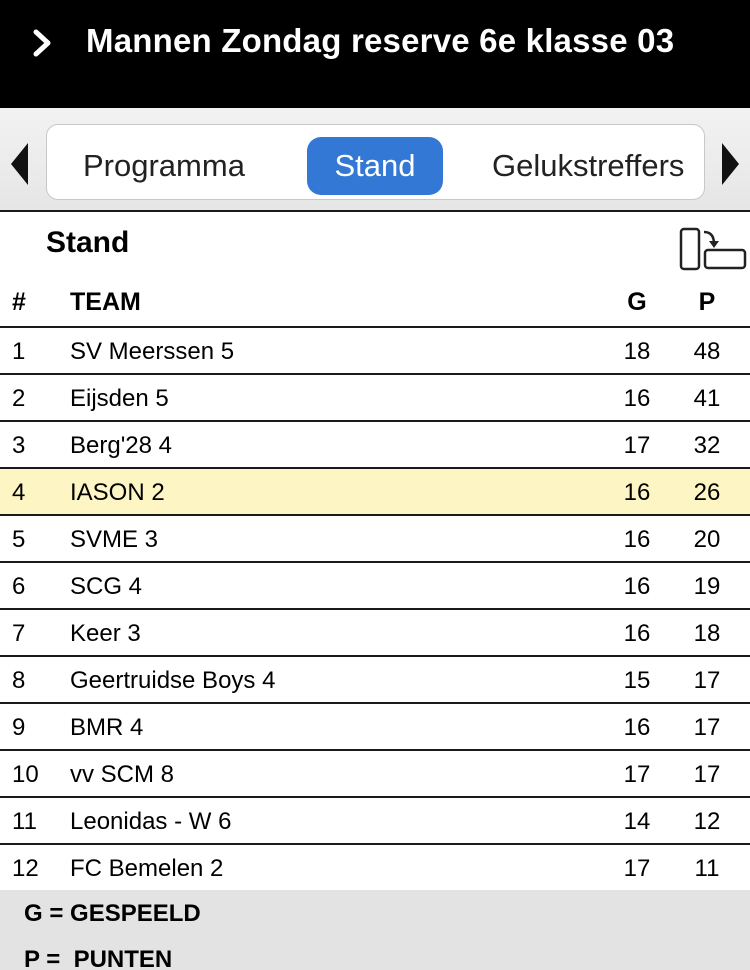  What do you see at coordinates (19, 445) in the screenshot?
I see `row-position: 3` at bounding box center [19, 445].